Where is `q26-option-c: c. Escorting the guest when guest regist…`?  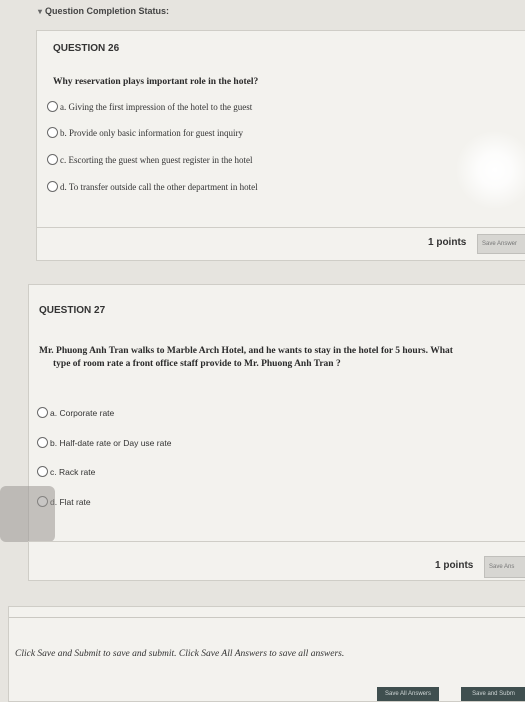 q26-option-c: c. Escorting the guest when guest regist… is located at coordinates (149, 159).